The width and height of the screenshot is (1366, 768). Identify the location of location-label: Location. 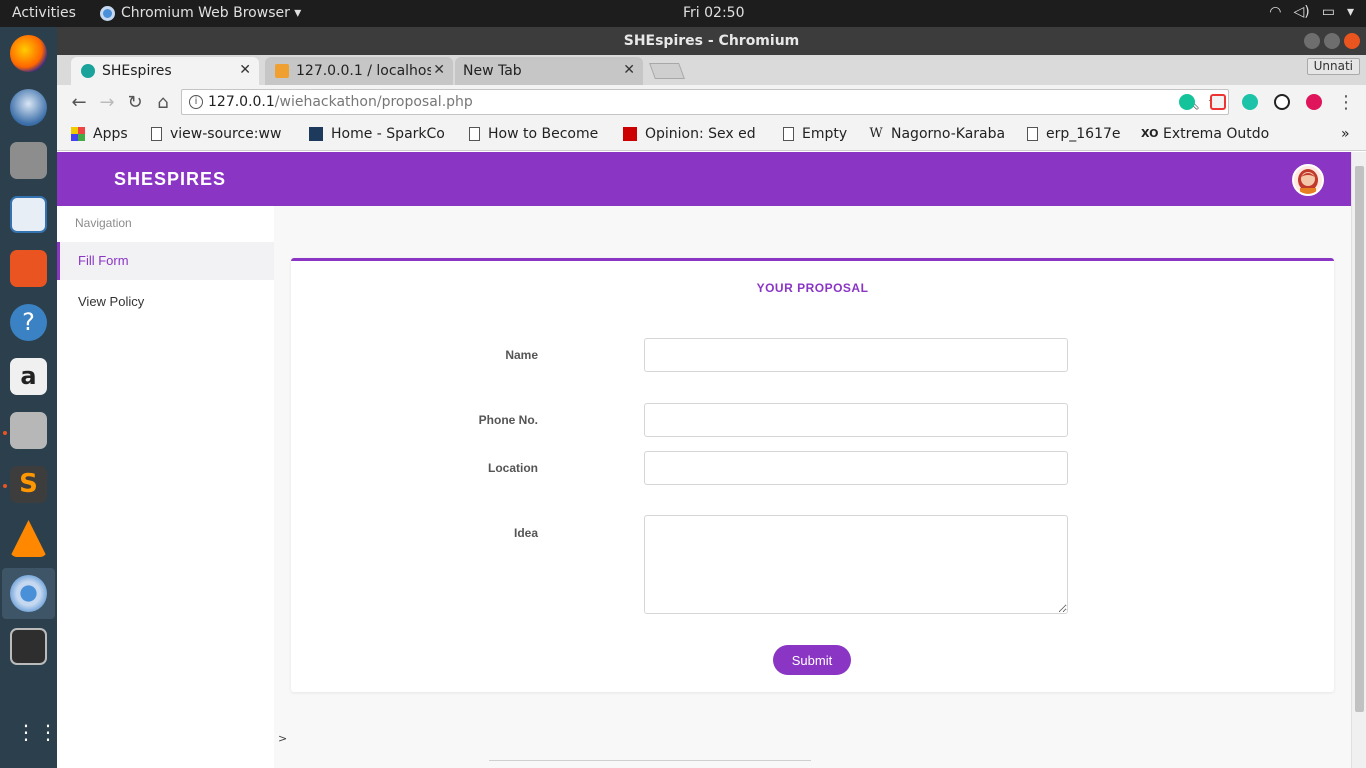
(513, 468).